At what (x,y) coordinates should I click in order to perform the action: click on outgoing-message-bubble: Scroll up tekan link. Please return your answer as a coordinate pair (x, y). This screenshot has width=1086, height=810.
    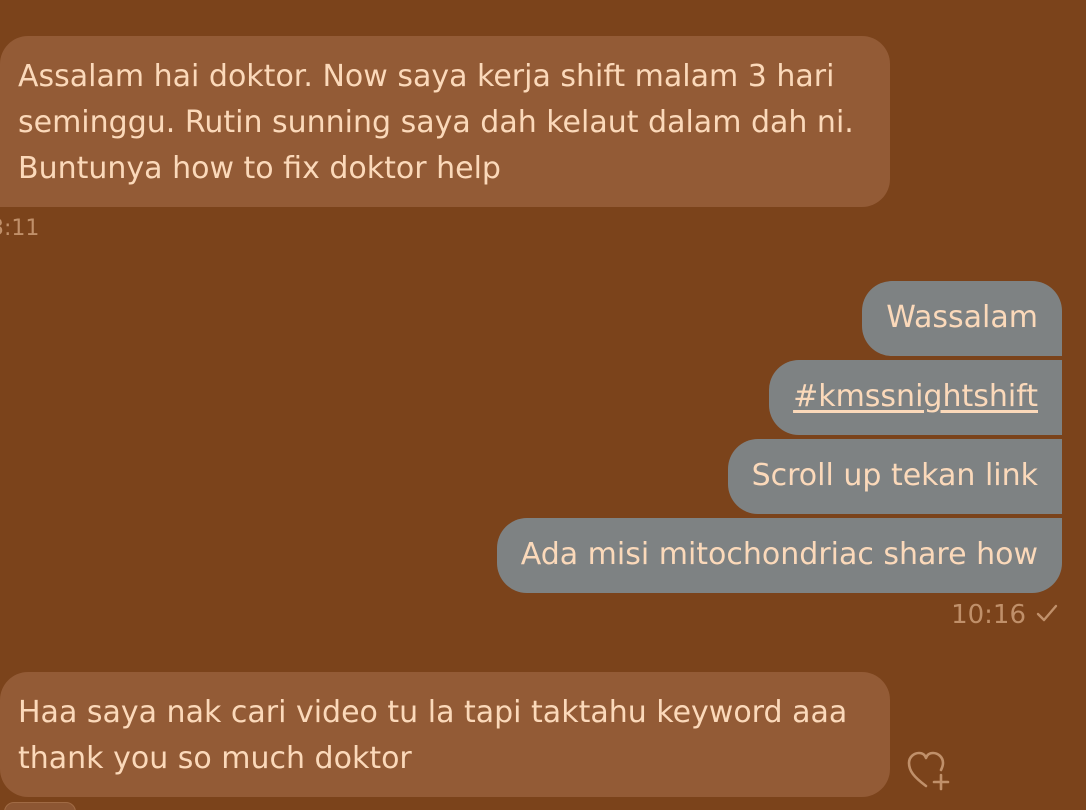
    Looking at the image, I should click on (894, 476).